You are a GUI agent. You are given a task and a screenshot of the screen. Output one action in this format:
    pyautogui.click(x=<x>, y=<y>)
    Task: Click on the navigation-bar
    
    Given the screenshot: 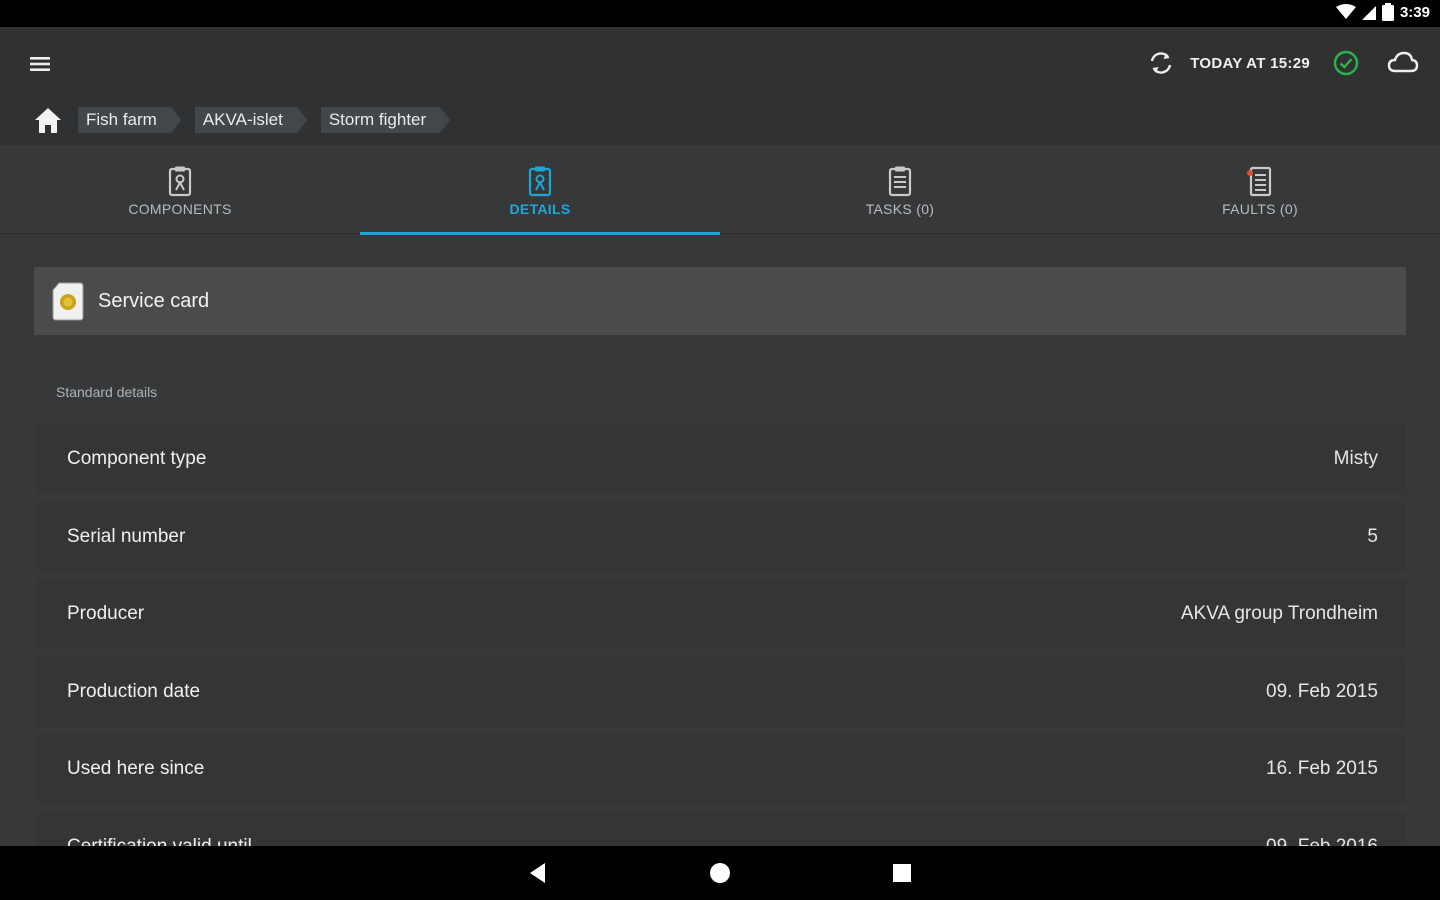 What is the action you would take?
    pyautogui.click(x=720, y=873)
    